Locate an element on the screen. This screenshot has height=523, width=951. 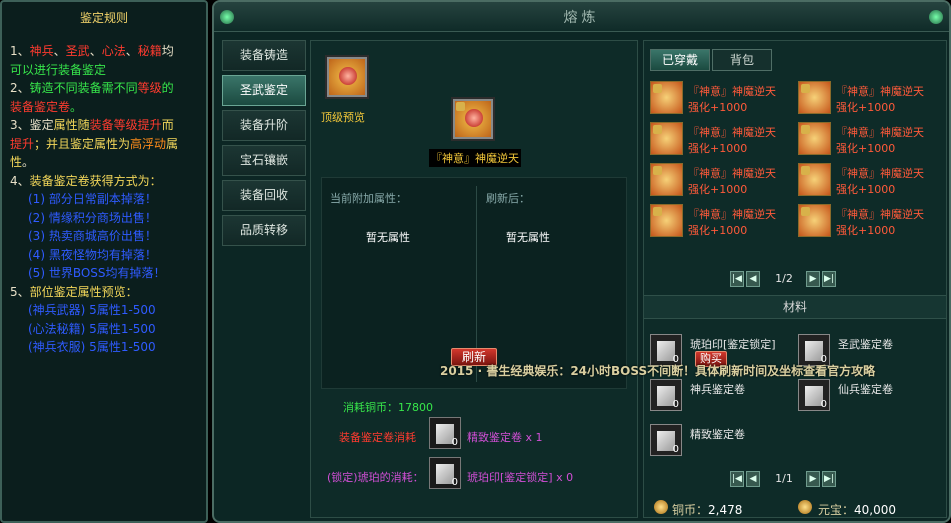
rule-segment: (5) 世界BOSS均有掉落！ is located at coordinates (97, 273).